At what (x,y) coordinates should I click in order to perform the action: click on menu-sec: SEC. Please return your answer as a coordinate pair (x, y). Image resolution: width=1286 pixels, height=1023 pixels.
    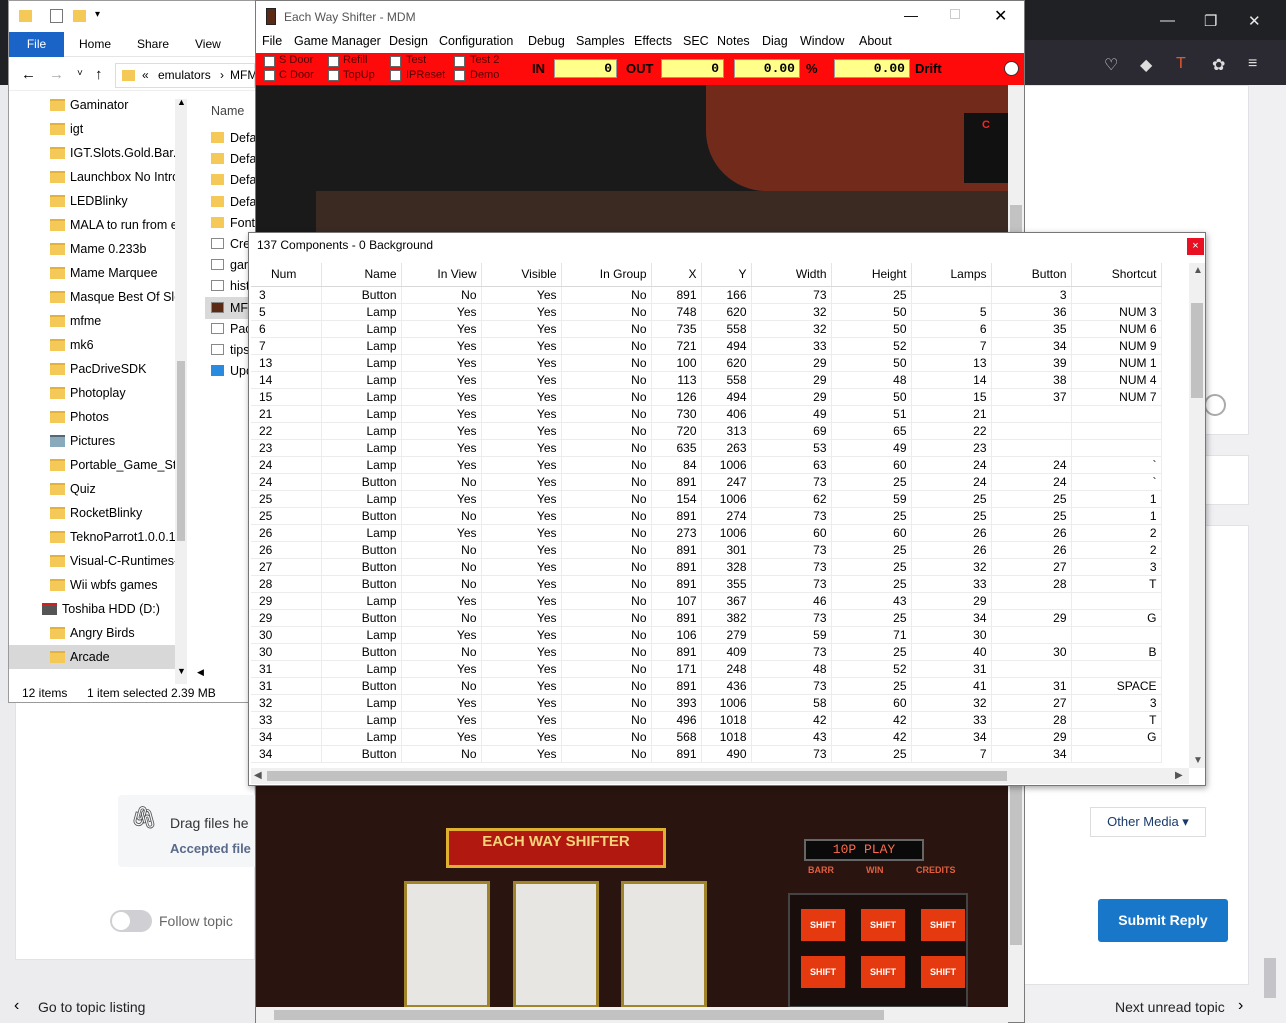
    Looking at the image, I should click on (696, 41).